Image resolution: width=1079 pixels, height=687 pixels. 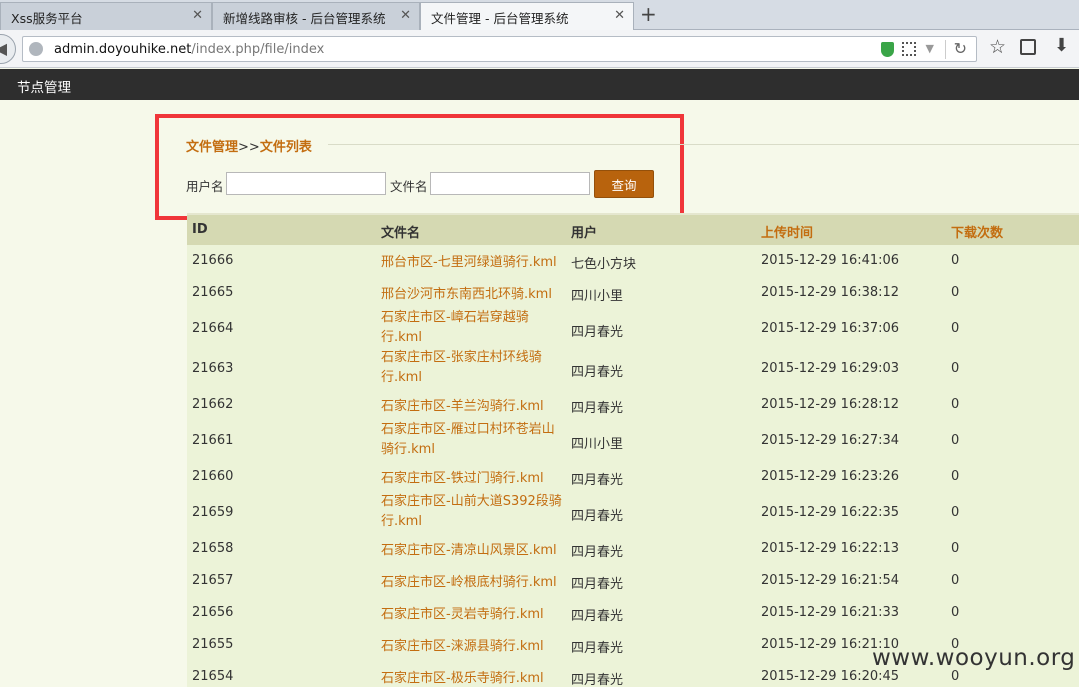 I want to click on cell-filename-link: 石家庄市区-铁过门骑行.kml, so click(x=474, y=479).